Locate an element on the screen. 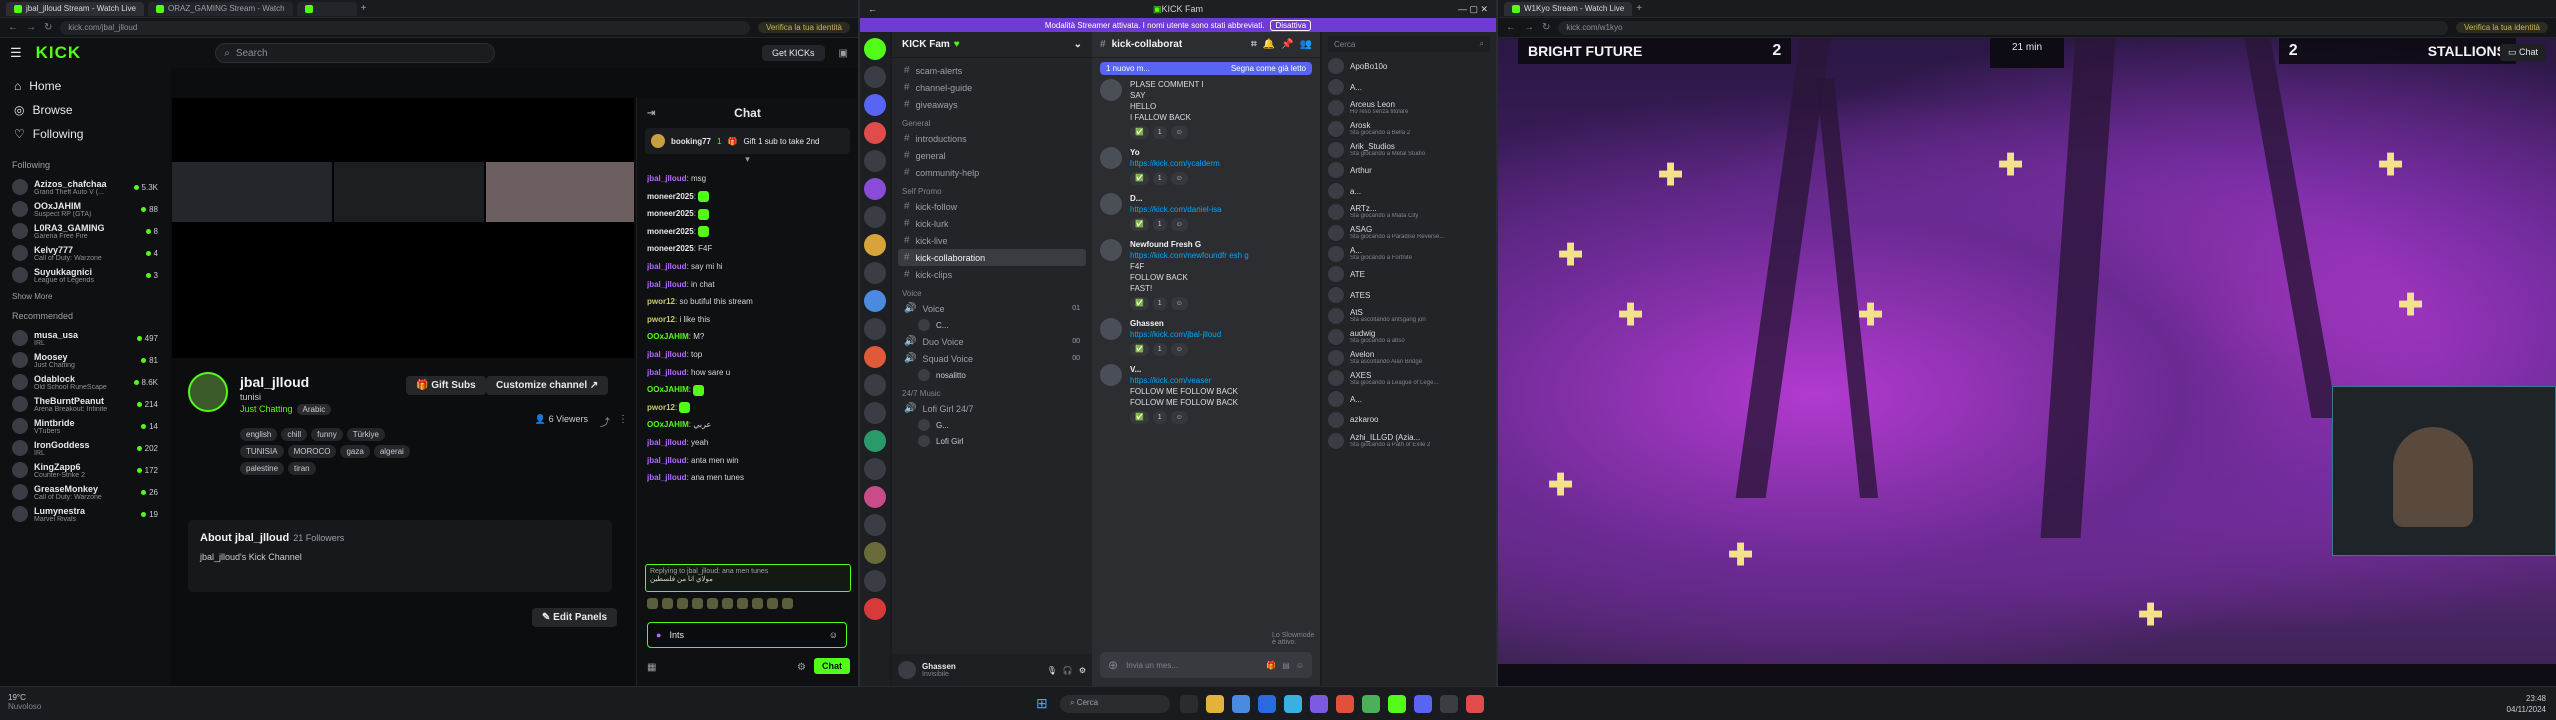 This screenshot has width=2556, height=720. channel-category: 24/7 Music is located at coordinates (992, 391).